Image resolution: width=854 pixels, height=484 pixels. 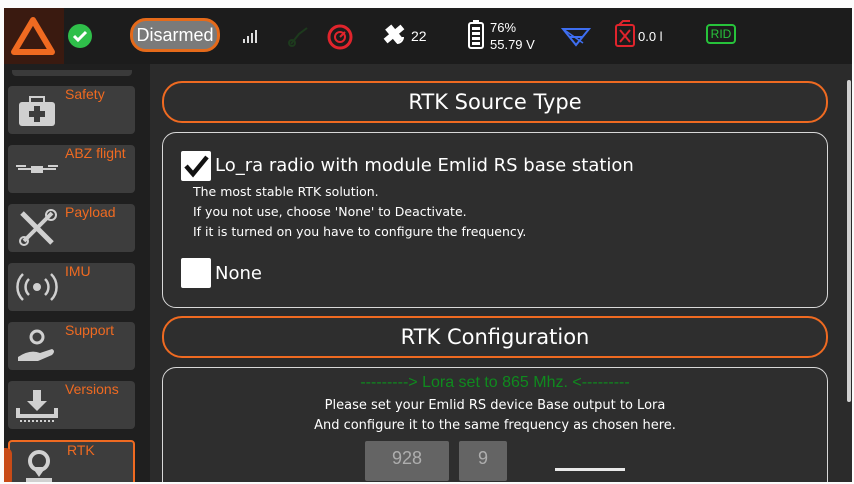 What do you see at coordinates (90, 330) in the screenshot?
I see `sidebar-item-label: Support` at bounding box center [90, 330].